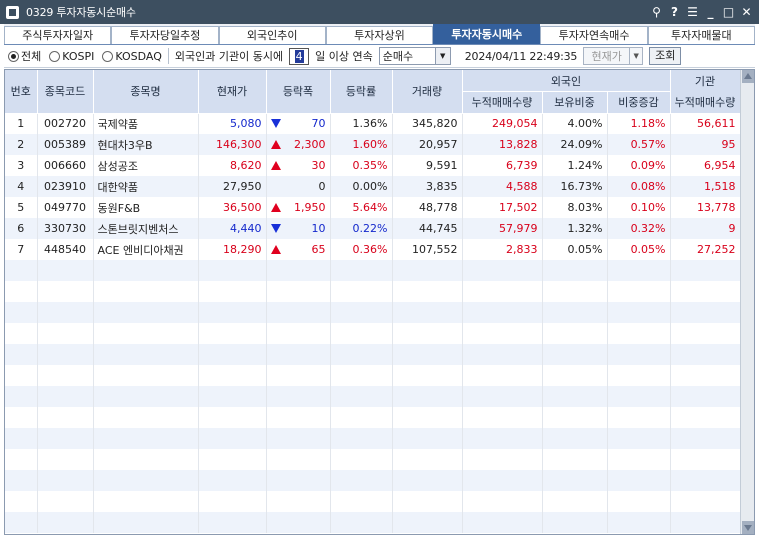 The image size is (759, 537). I want to click on cell-name: 현대차3우B, so click(146, 144).